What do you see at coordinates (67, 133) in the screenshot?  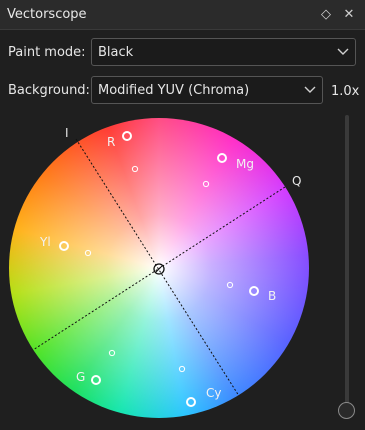 I see `i-axis-label: I` at bounding box center [67, 133].